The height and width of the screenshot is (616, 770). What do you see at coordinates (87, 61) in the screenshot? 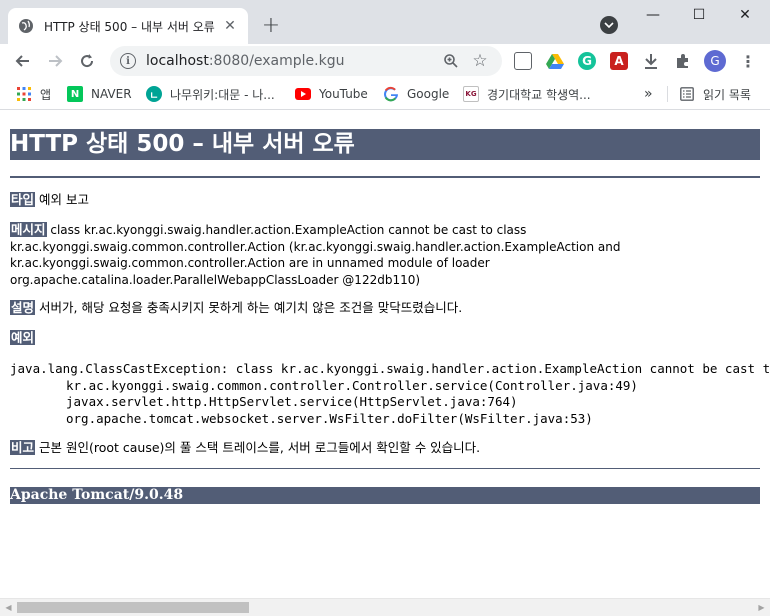
I see `reload-button` at bounding box center [87, 61].